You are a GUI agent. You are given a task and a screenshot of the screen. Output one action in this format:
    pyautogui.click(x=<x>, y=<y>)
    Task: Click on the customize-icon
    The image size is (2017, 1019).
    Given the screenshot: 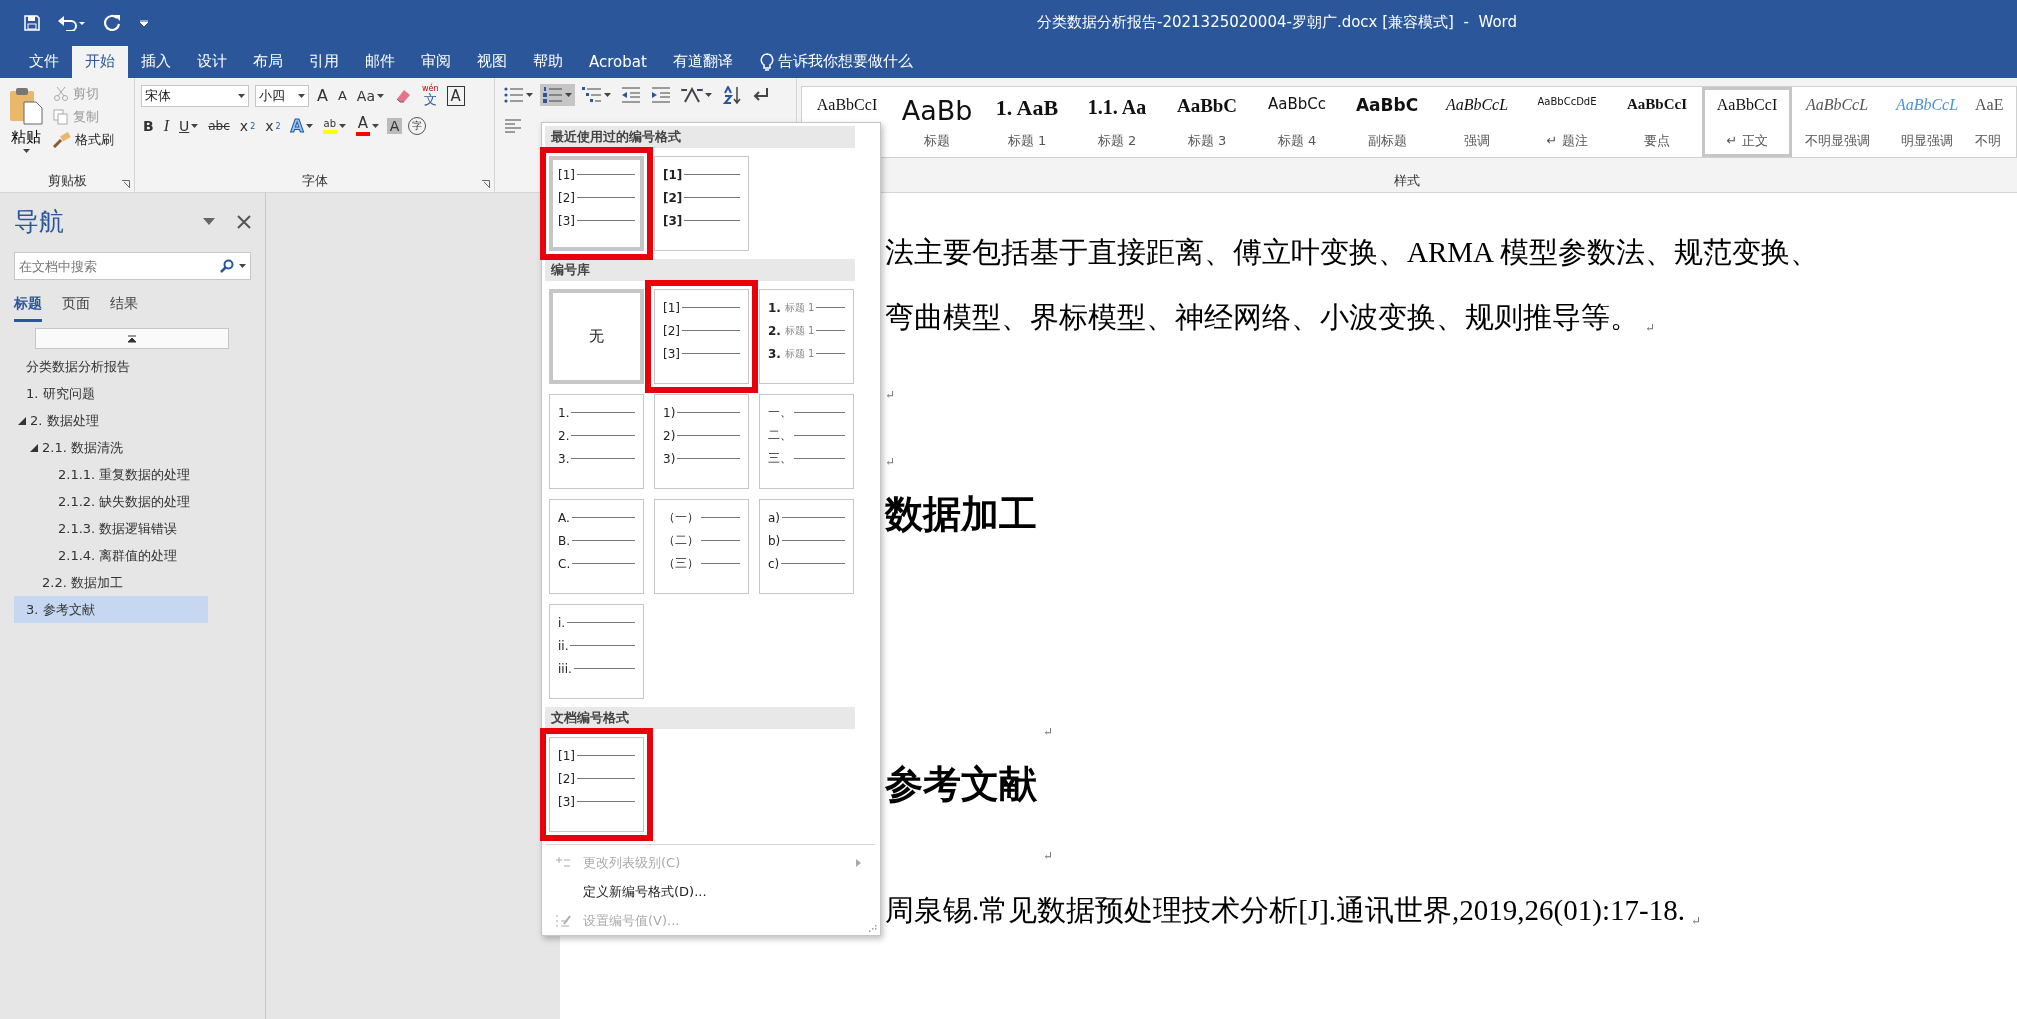 What is the action you would take?
    pyautogui.click(x=144, y=22)
    